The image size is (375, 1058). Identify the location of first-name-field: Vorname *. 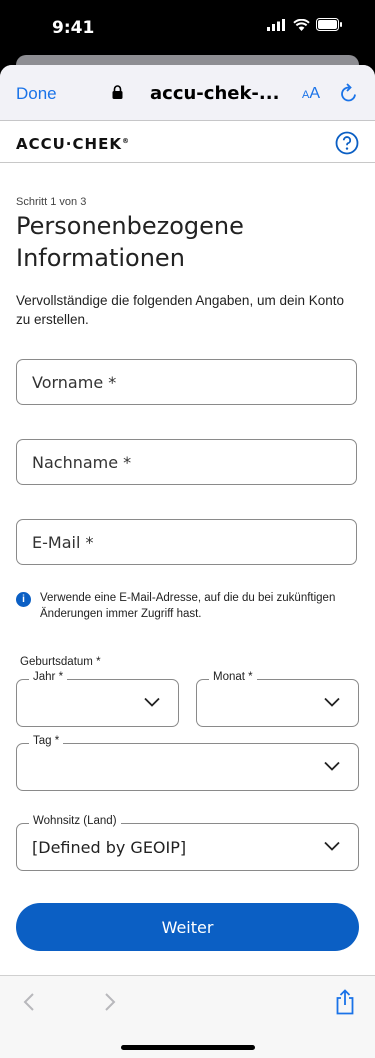
(186, 382).